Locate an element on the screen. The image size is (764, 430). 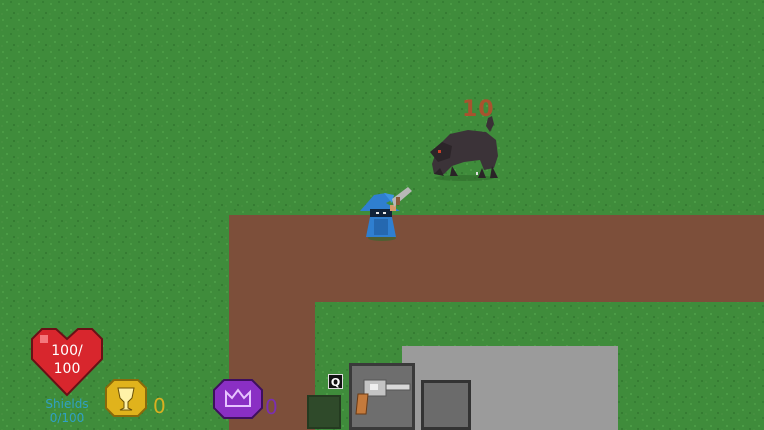
health-current-text: 100/ is located at coordinates (67, 351).